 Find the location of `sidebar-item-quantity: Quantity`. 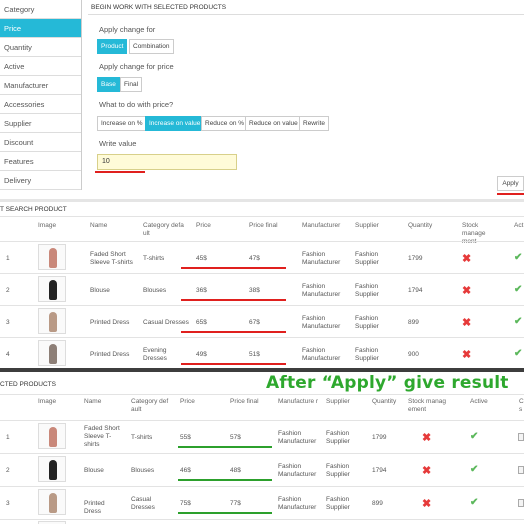

sidebar-item-quantity: Quantity is located at coordinates (40, 47).